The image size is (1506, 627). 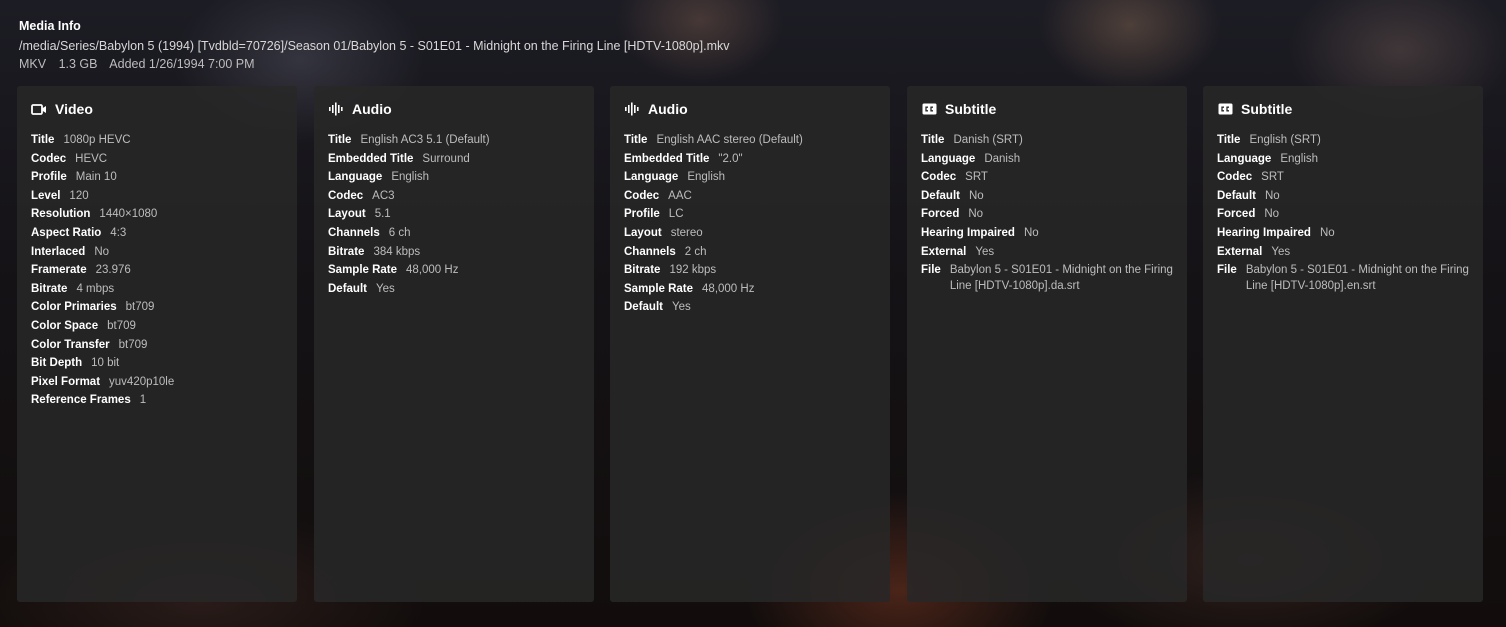 I want to click on property-label: Channels, so click(x=650, y=251).